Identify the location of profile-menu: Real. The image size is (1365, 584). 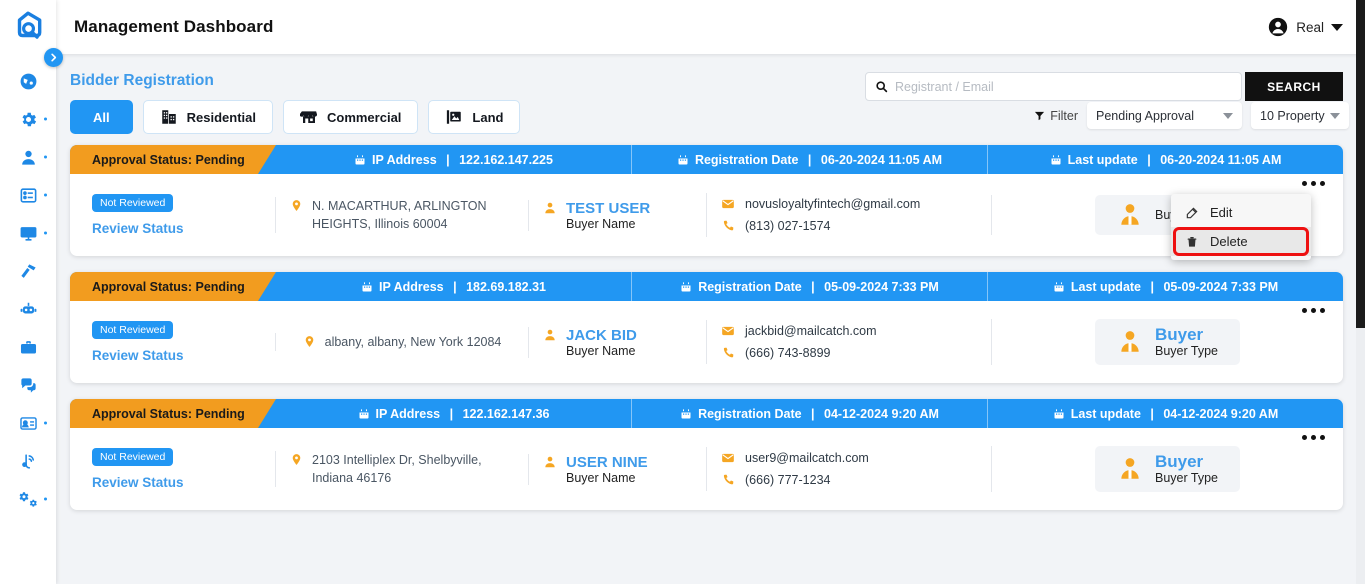
(1305, 27).